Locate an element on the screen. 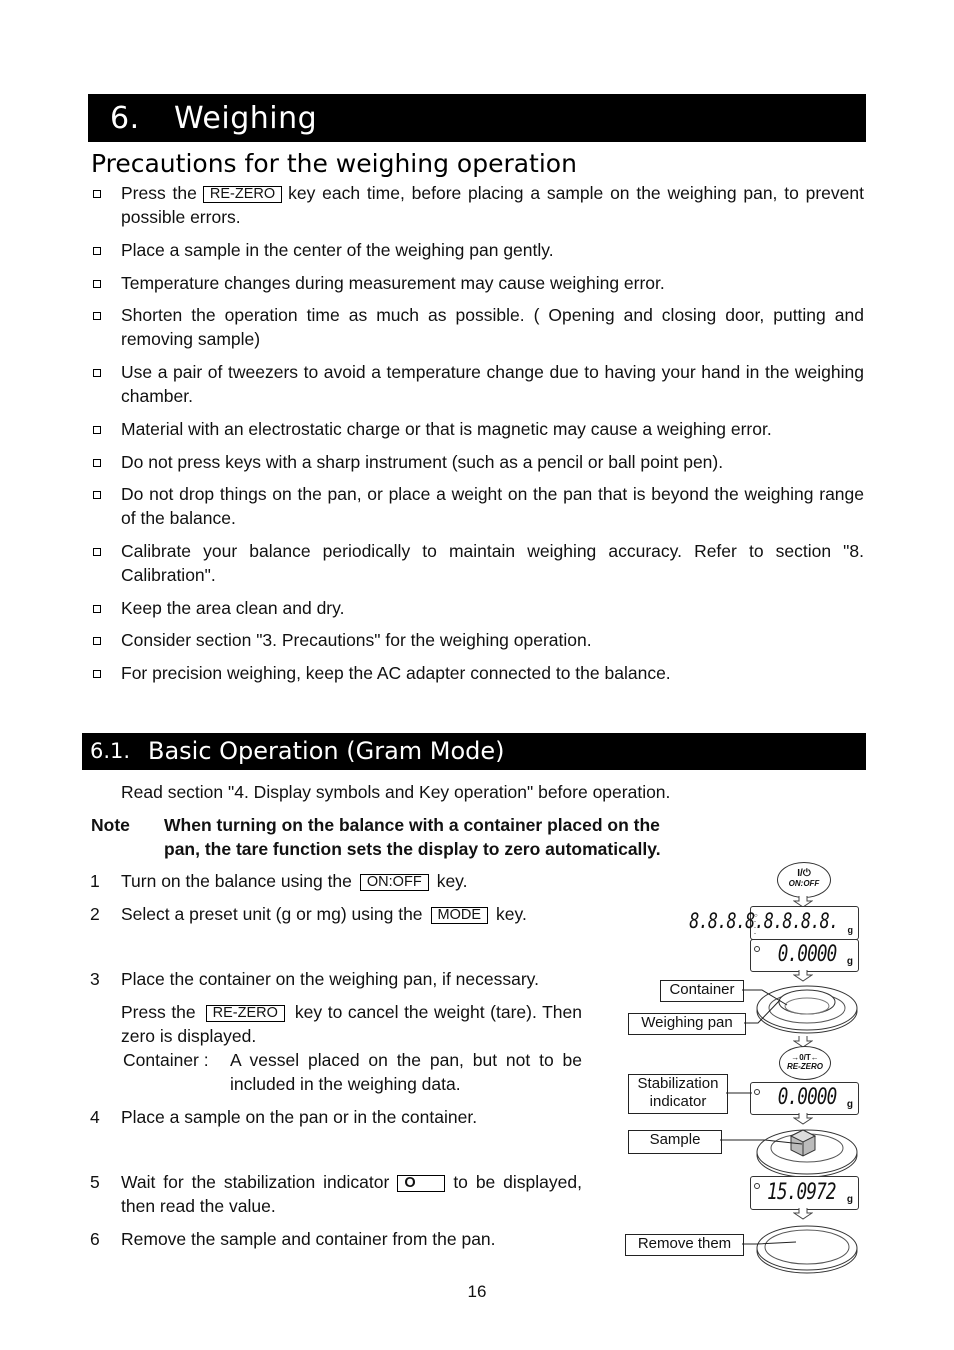  stabilization-indicator-label: Stabilization indicator is located at coordinates (678, 1094).